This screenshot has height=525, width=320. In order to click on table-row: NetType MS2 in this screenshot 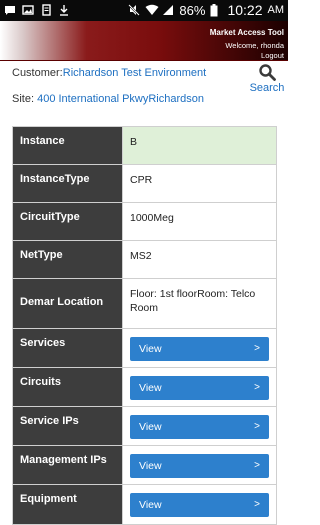, I will do `click(144, 260)`.